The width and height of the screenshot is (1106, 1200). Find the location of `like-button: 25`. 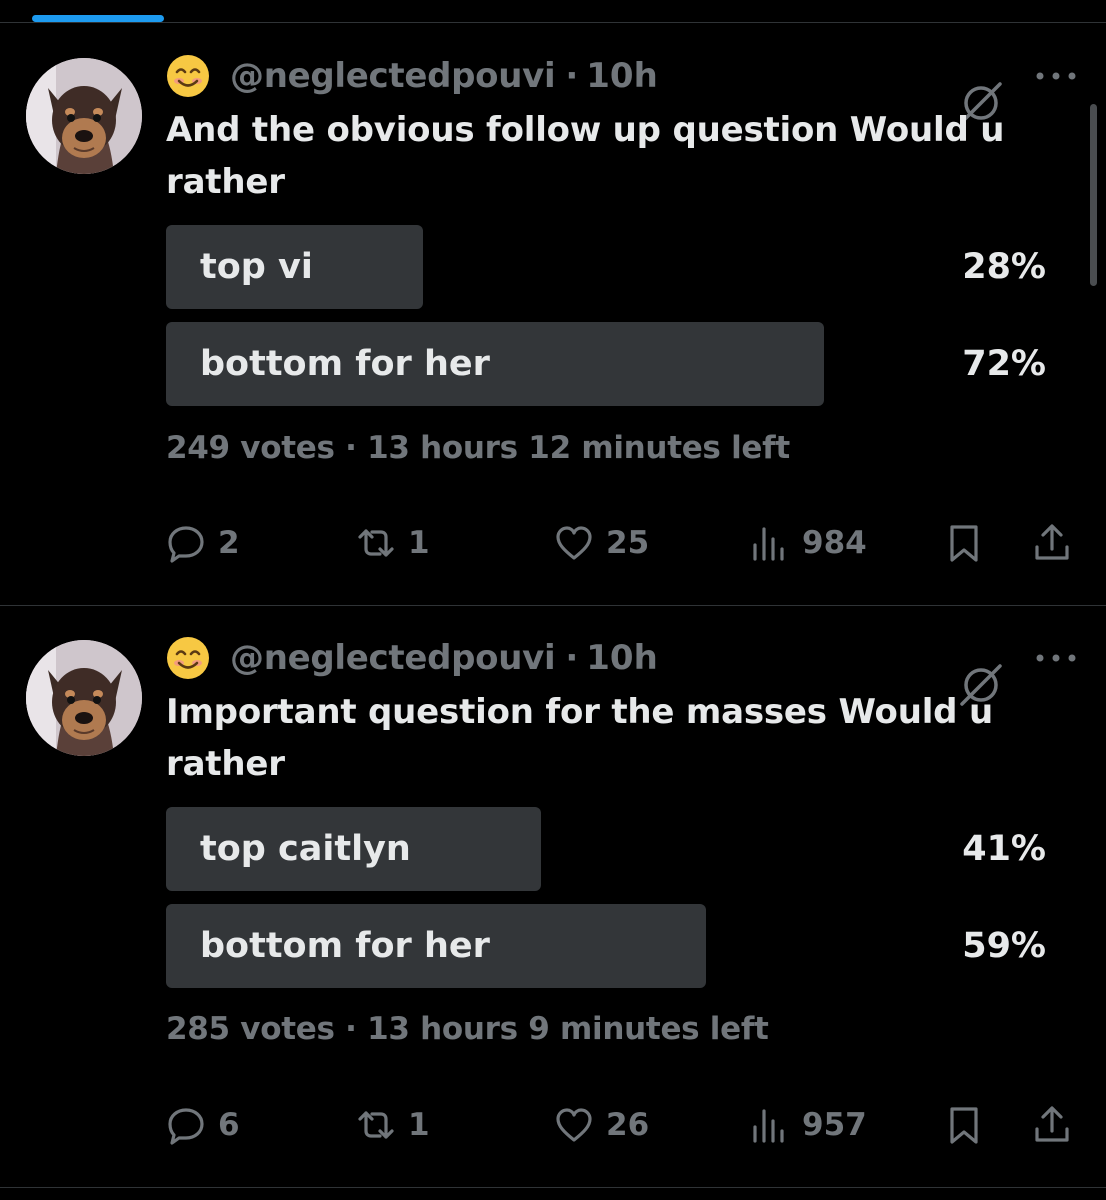

like-button: 25 is located at coordinates (601, 543).